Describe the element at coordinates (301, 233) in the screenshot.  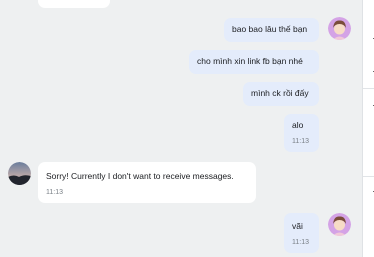
I see `message-bubble-outgoing: vãi 11:13` at that location.